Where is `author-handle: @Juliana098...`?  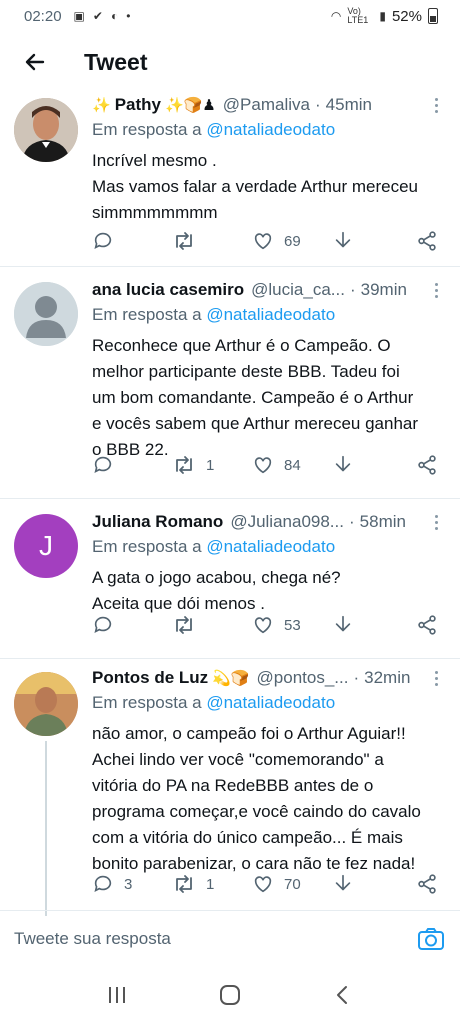 author-handle: @Juliana098... is located at coordinates (287, 522).